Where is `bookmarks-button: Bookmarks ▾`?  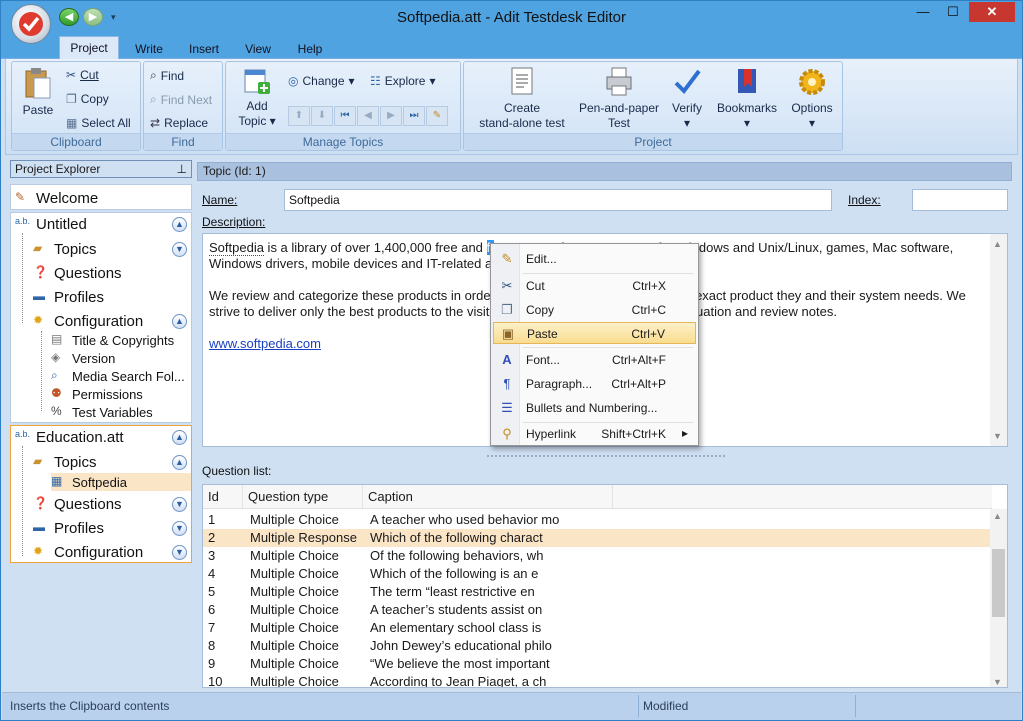
bookmarks-button: Bookmarks ▾ is located at coordinates (747, 98).